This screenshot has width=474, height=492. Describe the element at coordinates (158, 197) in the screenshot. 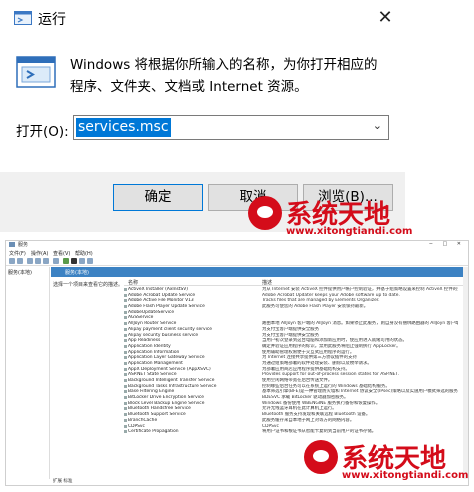

I see `ok-button: 确定` at that location.